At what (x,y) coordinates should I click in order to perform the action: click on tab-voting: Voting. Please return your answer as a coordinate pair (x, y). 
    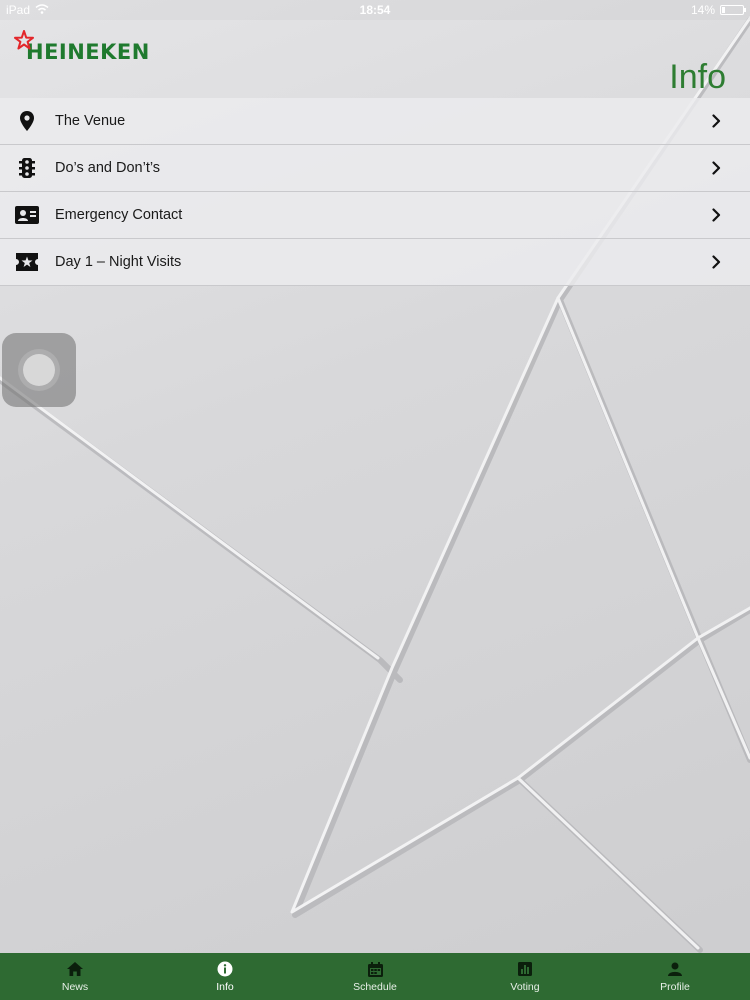
    Looking at the image, I should click on (525, 976).